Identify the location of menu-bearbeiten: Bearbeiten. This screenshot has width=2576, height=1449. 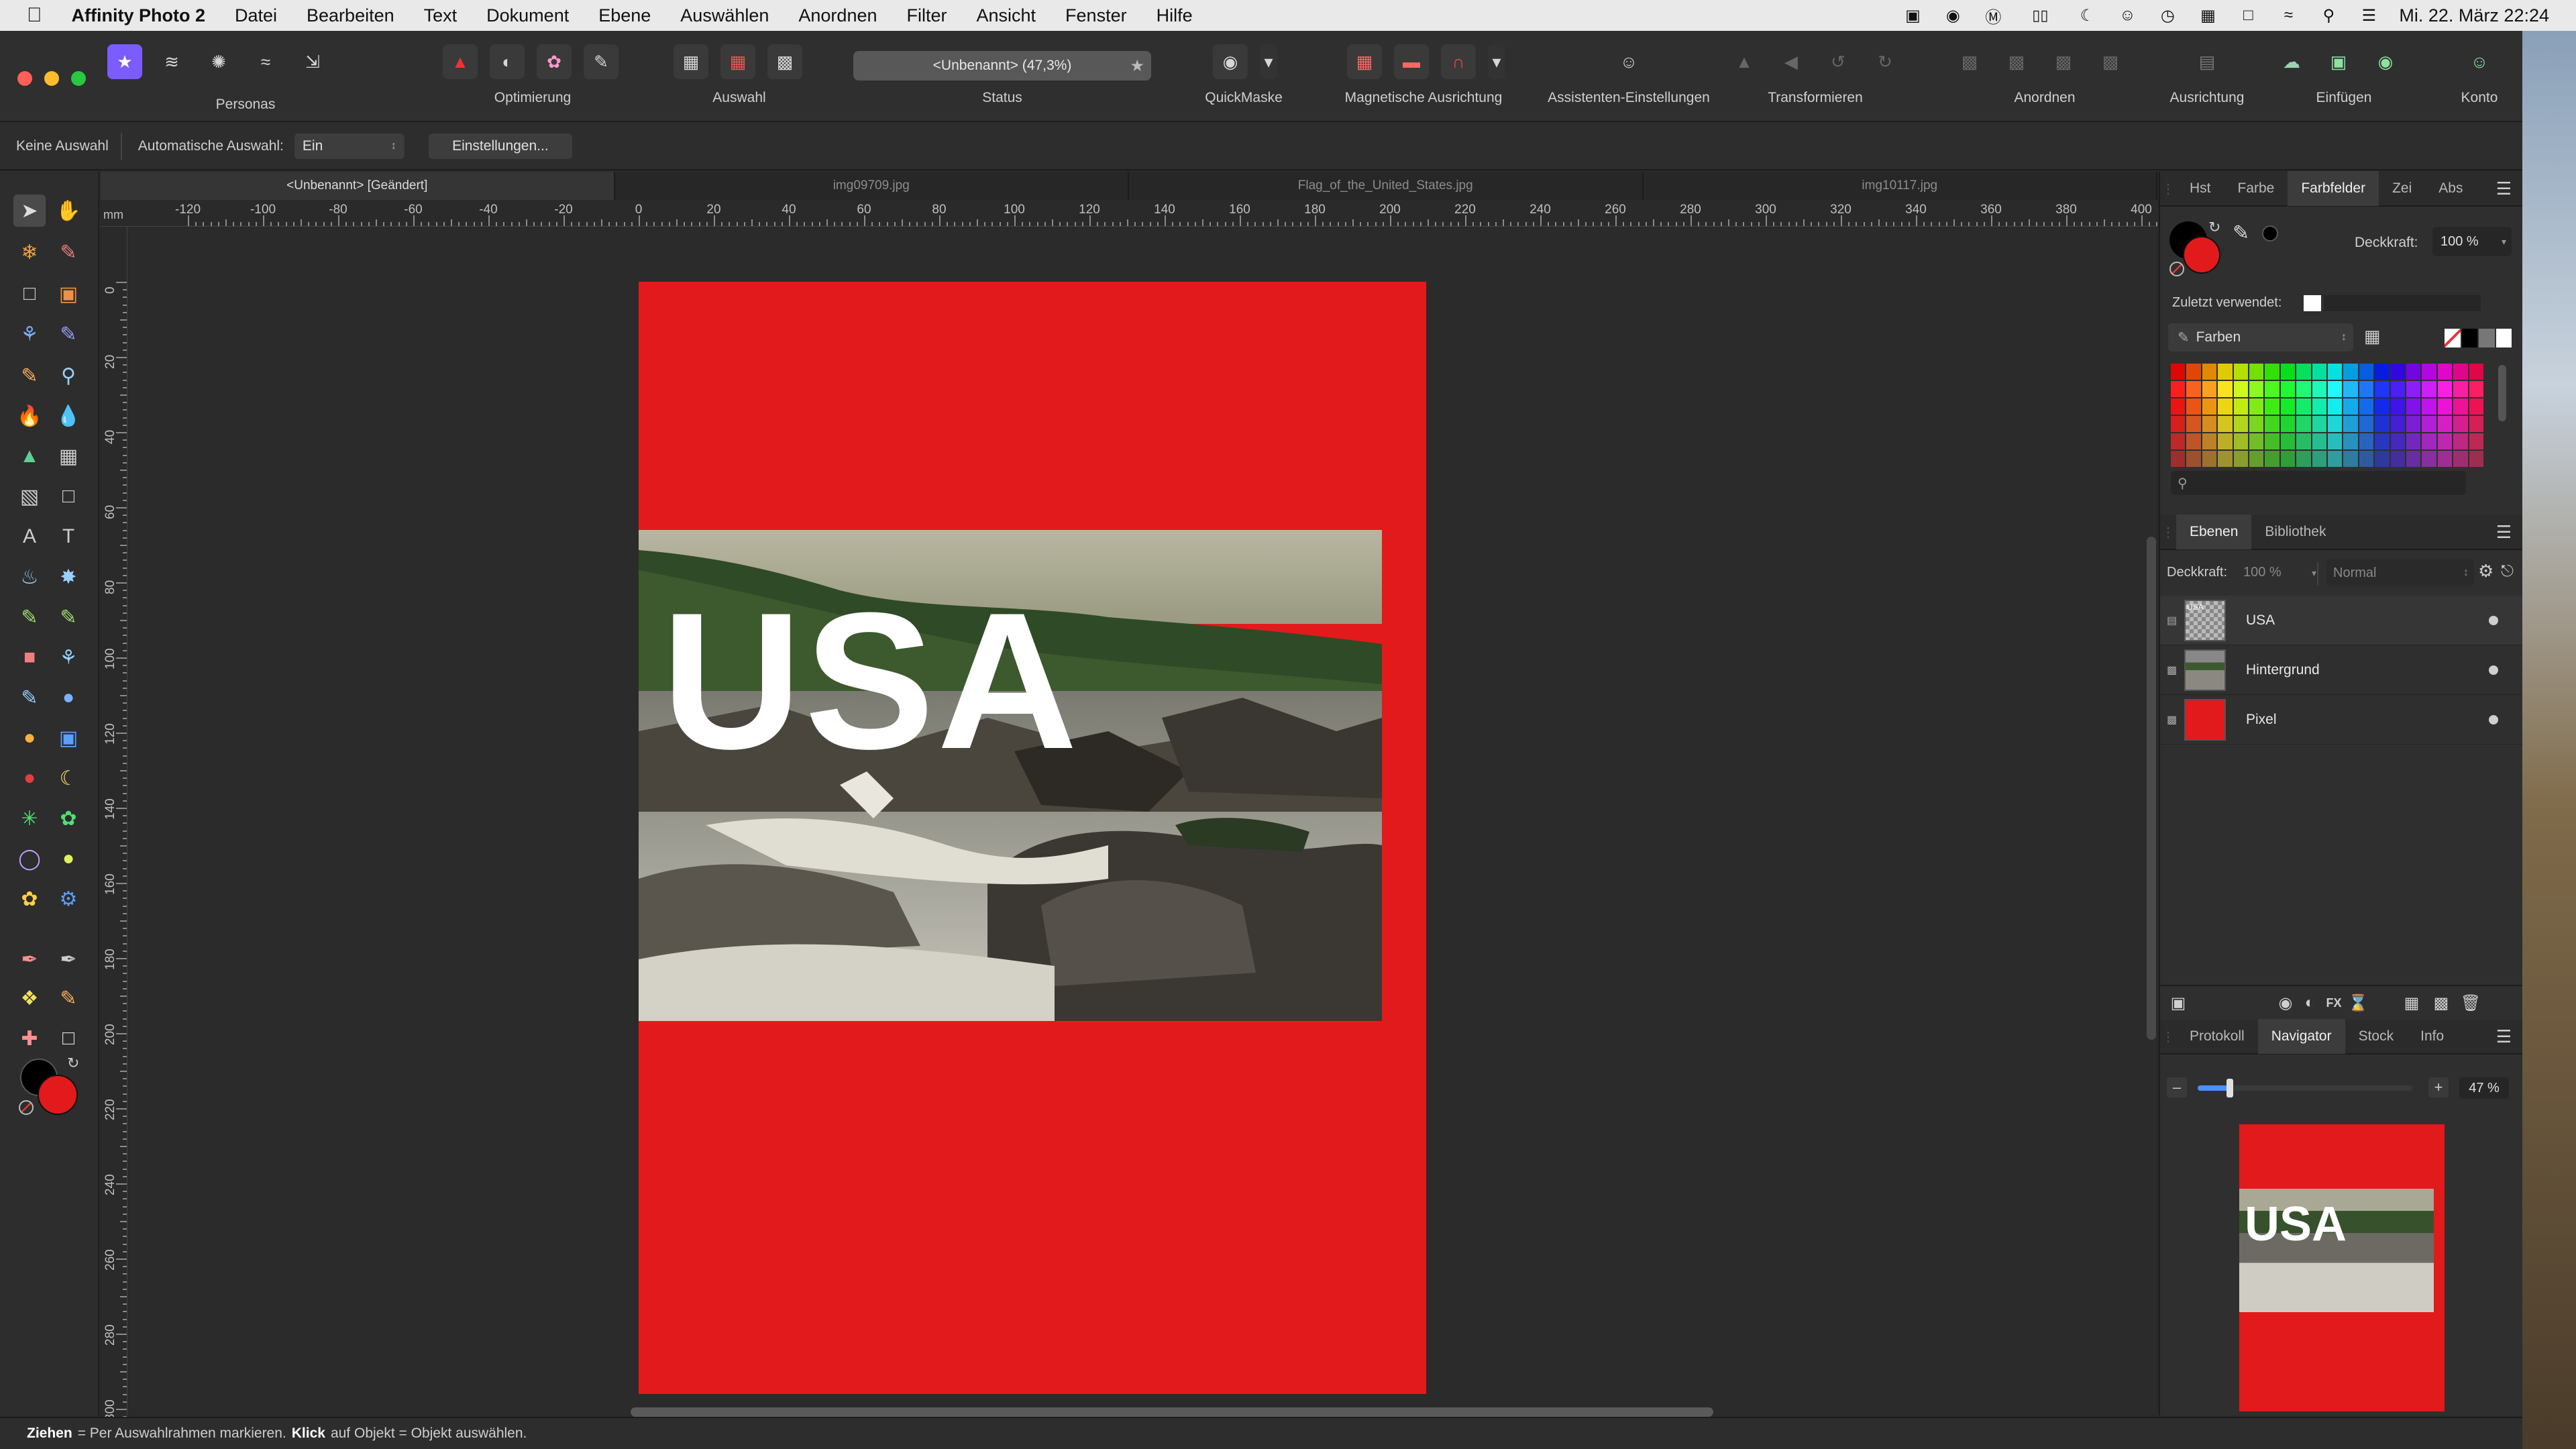
(350, 15).